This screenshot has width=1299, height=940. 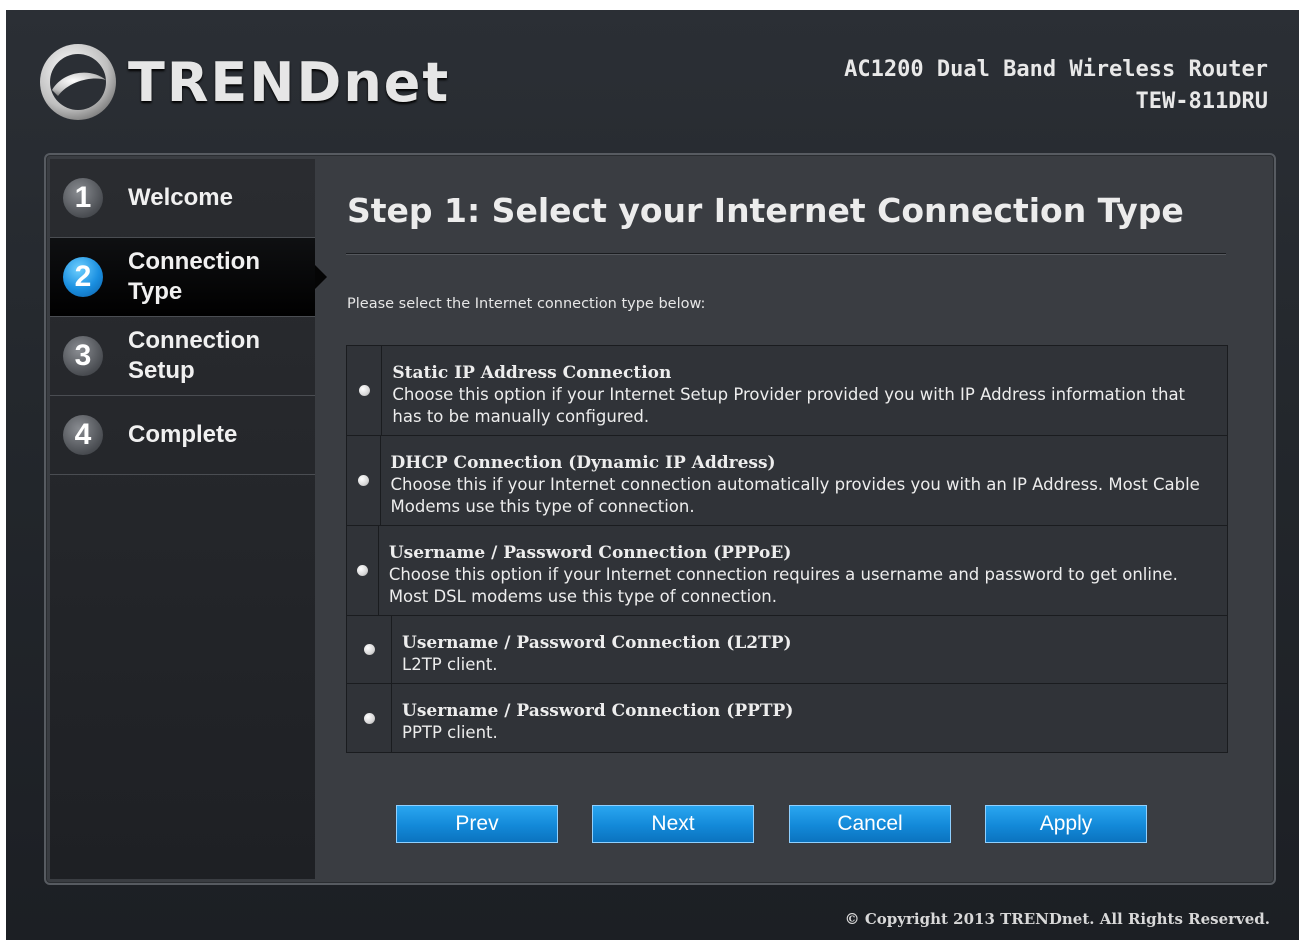 I want to click on model-number: TEW-811DRU, so click(x=1201, y=101).